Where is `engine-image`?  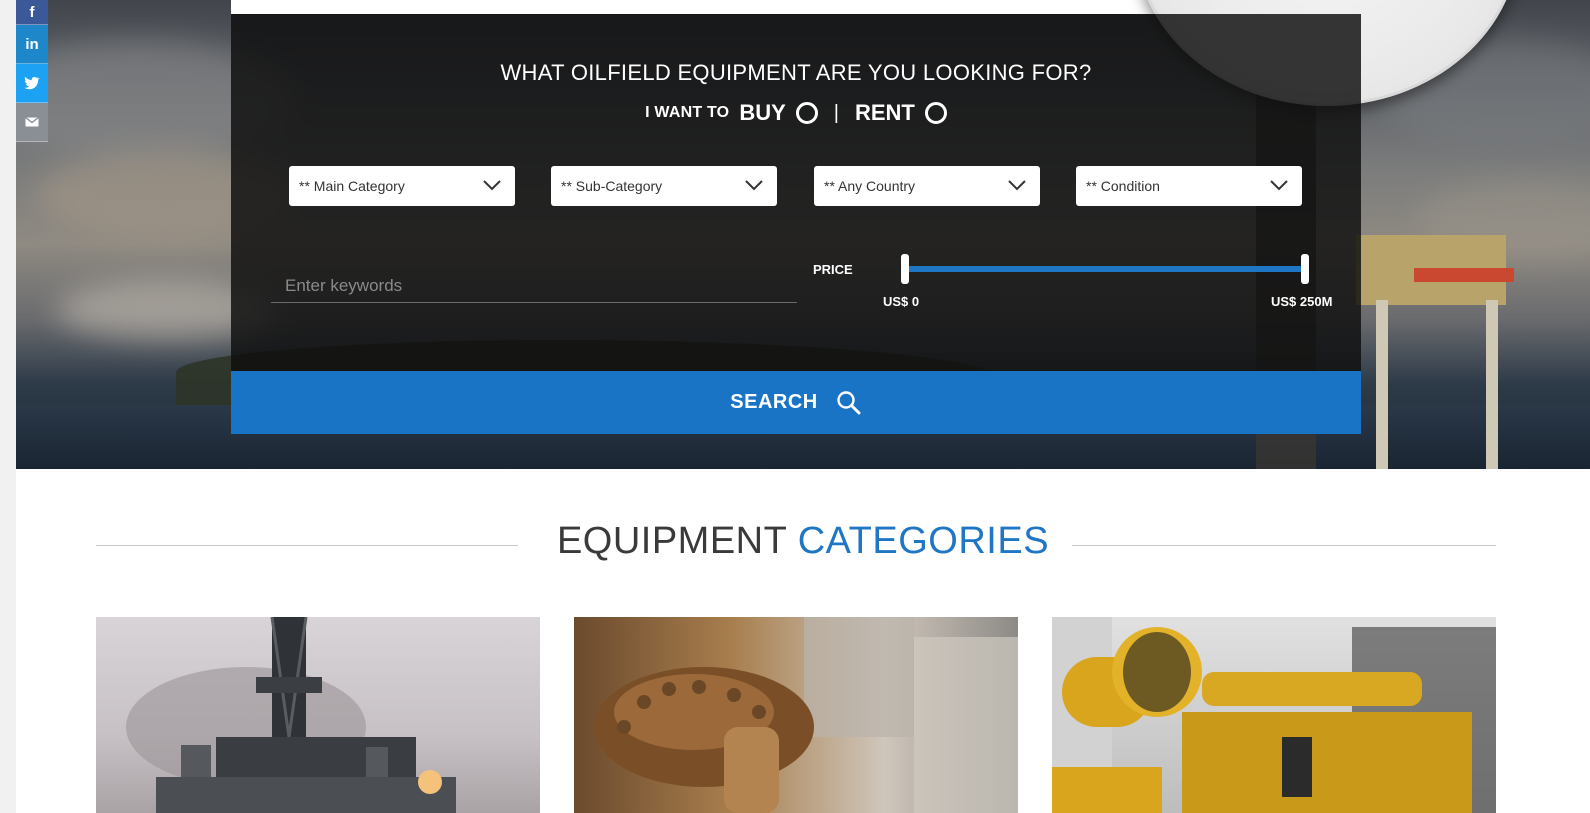 engine-image is located at coordinates (1274, 715).